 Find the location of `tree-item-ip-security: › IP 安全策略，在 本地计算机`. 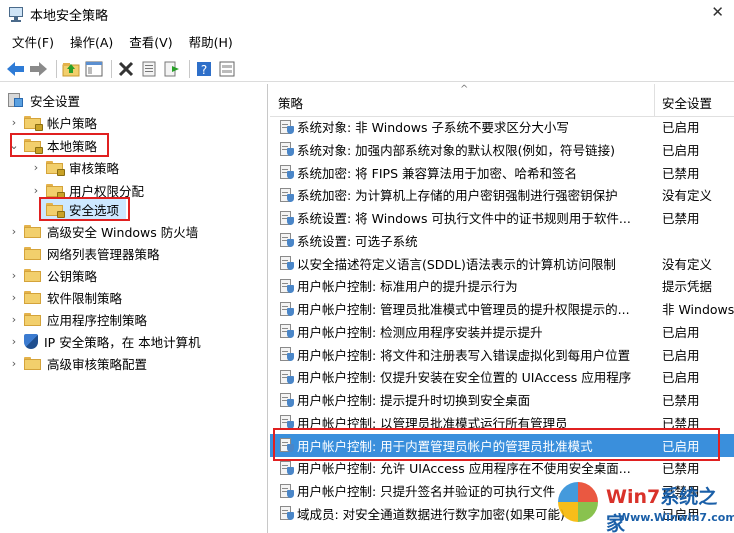

tree-item-ip-security: › IP 安全策略，在 本地计算机 is located at coordinates (104, 341).